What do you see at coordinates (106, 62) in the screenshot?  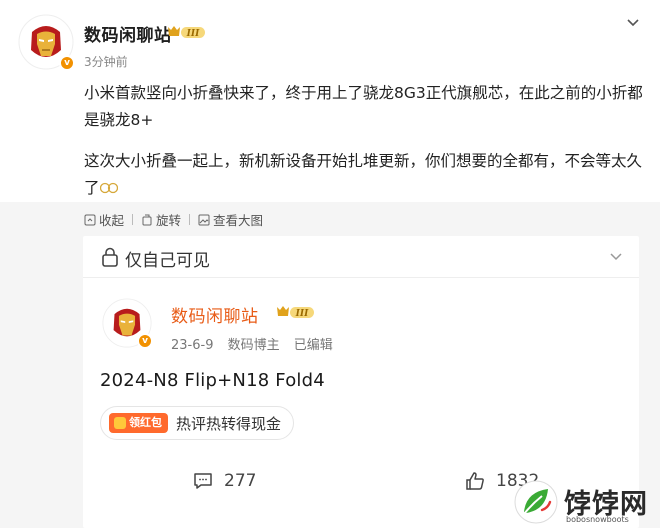 I see `post-time: 3分钟前` at bounding box center [106, 62].